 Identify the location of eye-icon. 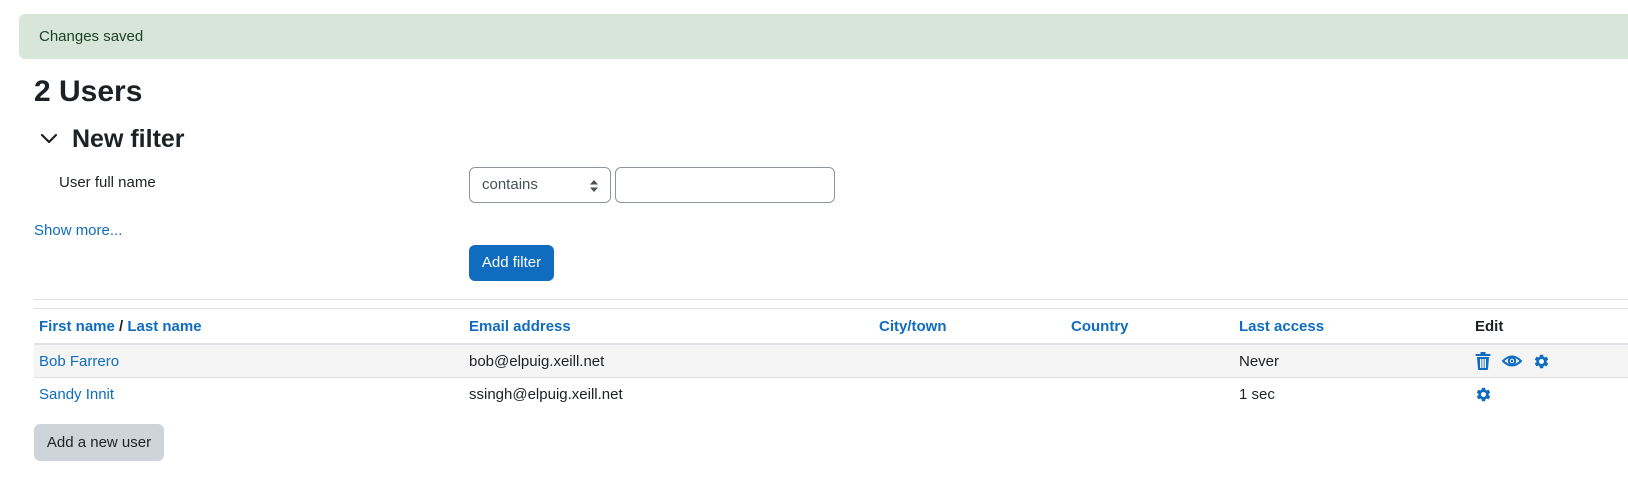
(1512, 361).